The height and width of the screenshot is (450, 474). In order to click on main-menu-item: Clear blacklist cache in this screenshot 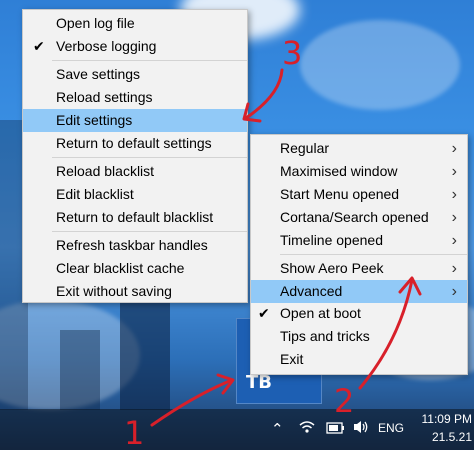, I will do `click(135, 268)`.